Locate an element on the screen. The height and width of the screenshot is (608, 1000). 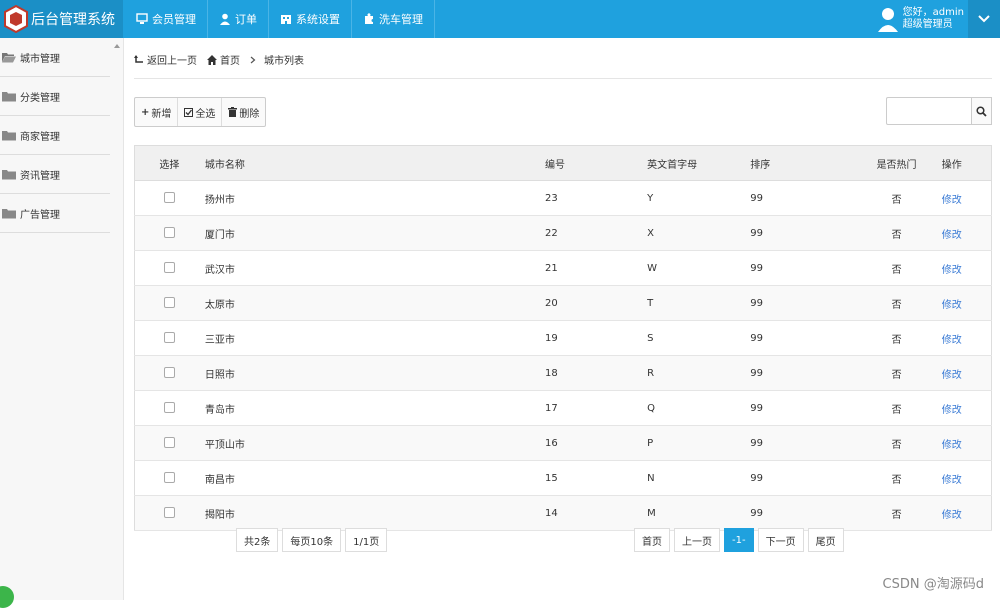
table-row: 三亚市 19 S 99 否修改 is located at coordinates (563, 338).